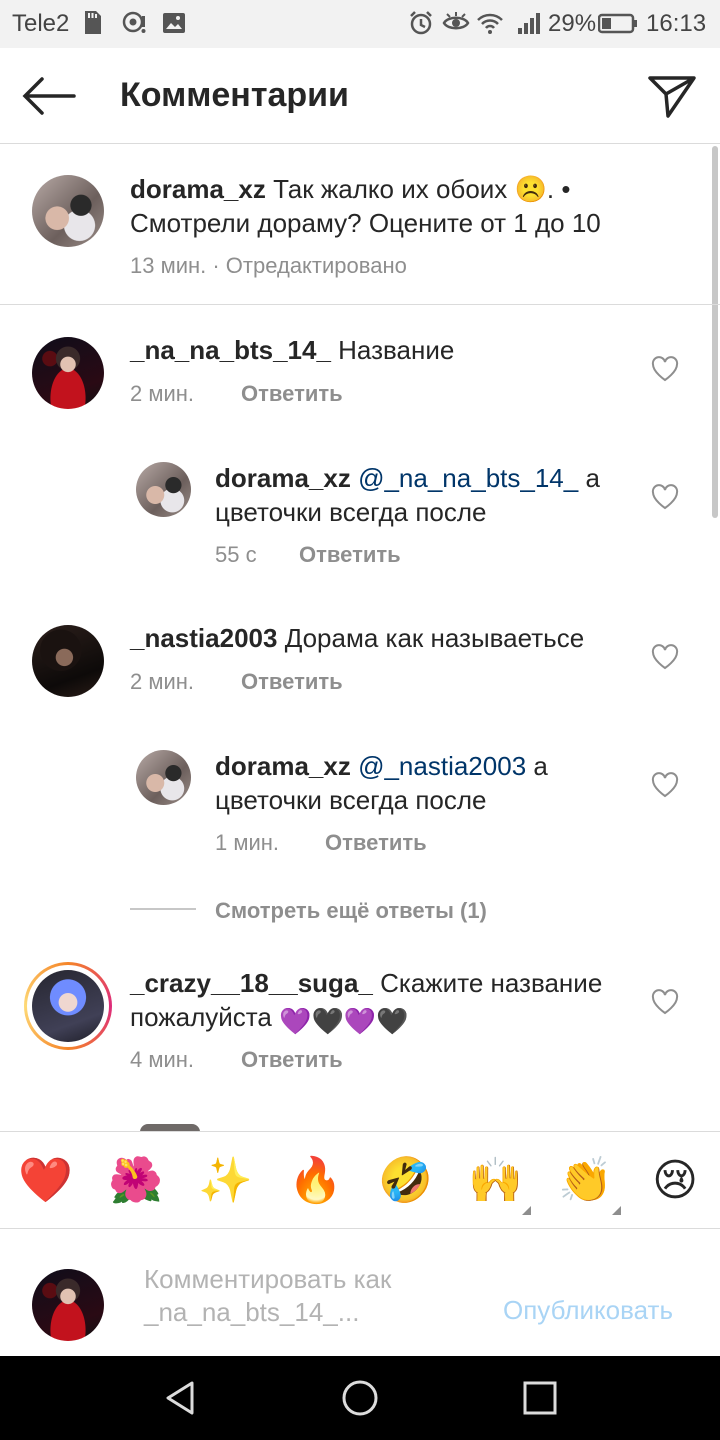 The width and height of the screenshot is (720, 1440). I want to click on publish-button: Опубликовать, so click(588, 1310).